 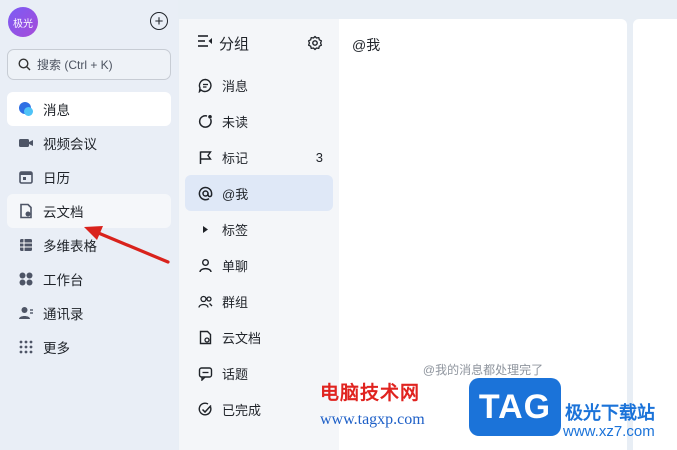 What do you see at coordinates (75, 65) in the screenshot?
I see `search-placeholder: 搜索 (Ctrl + K)` at bounding box center [75, 65].